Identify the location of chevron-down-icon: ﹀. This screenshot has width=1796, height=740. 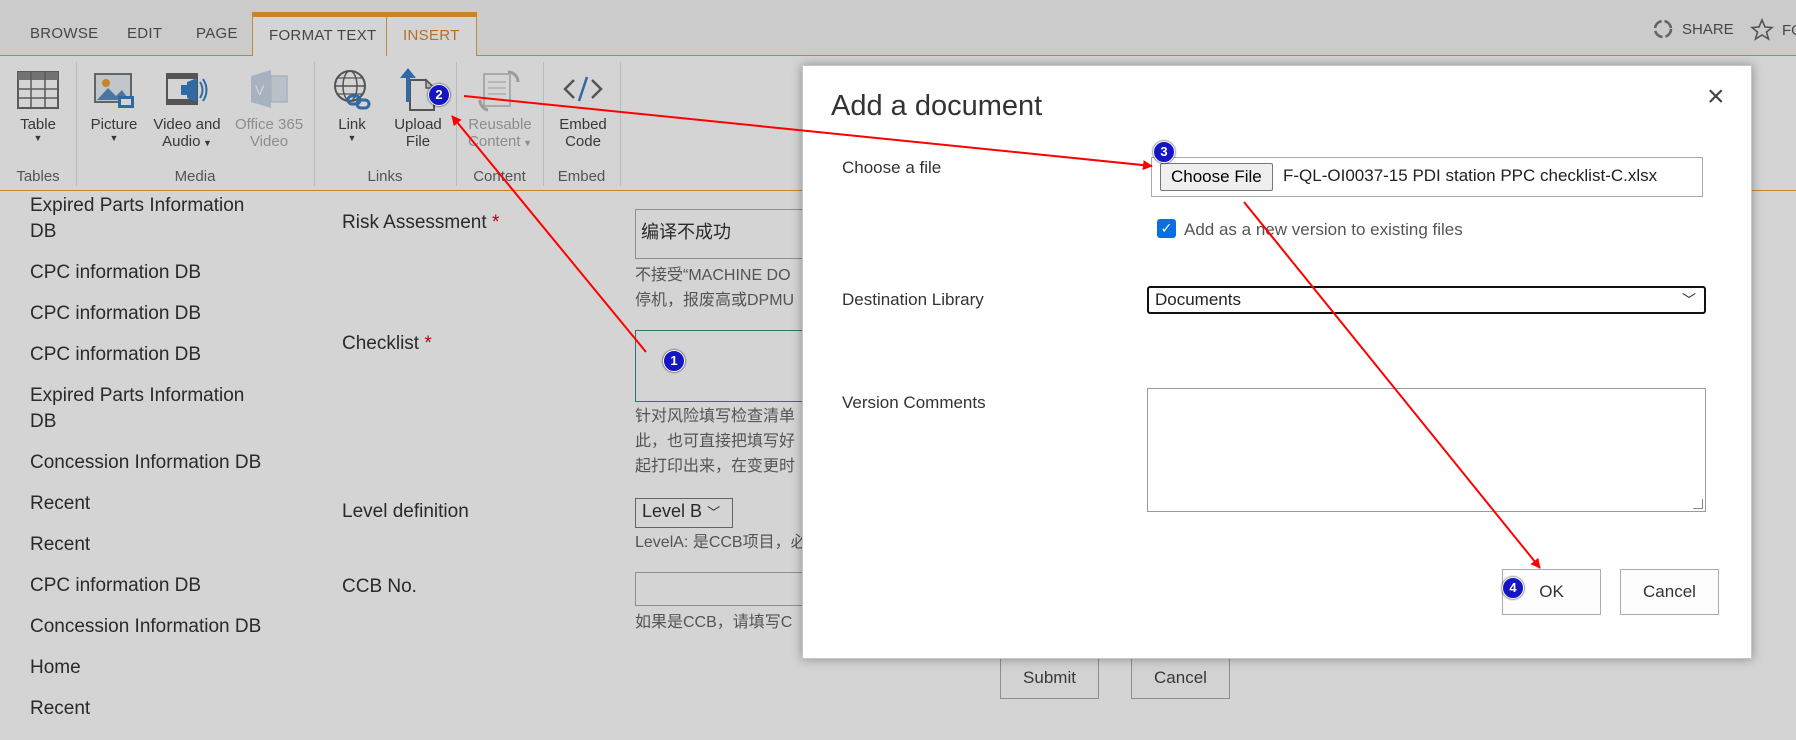
(1689, 300).